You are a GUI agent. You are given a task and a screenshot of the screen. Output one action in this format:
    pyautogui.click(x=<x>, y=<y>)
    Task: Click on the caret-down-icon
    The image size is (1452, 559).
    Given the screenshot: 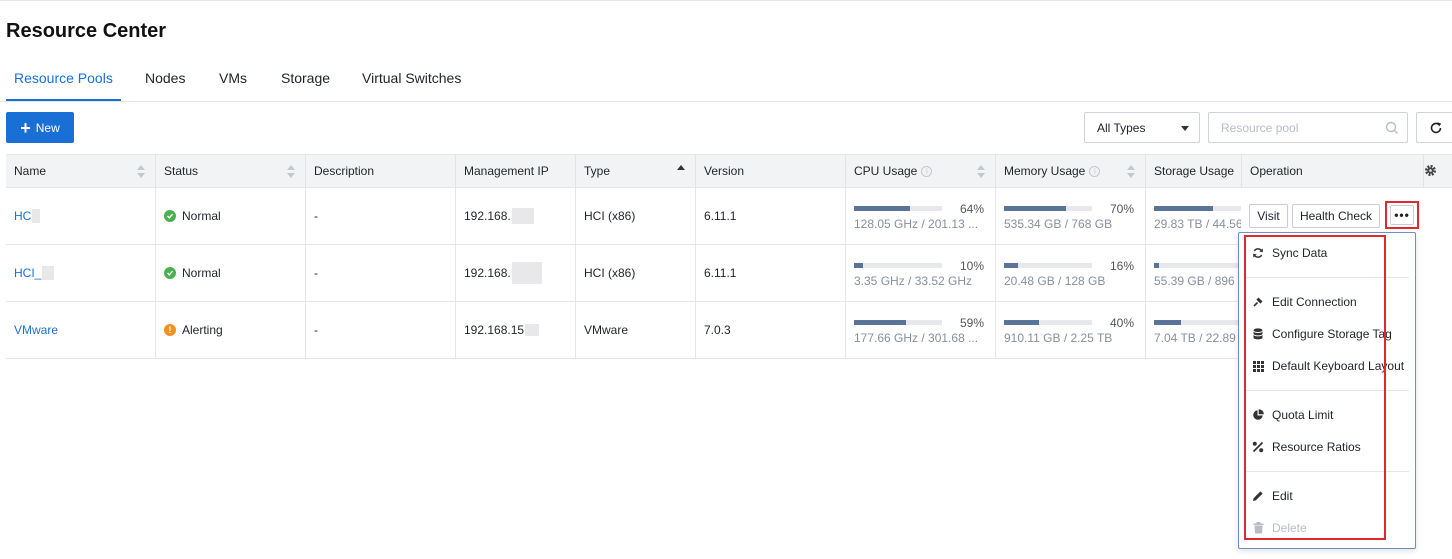 What is the action you would take?
    pyautogui.click(x=1185, y=128)
    